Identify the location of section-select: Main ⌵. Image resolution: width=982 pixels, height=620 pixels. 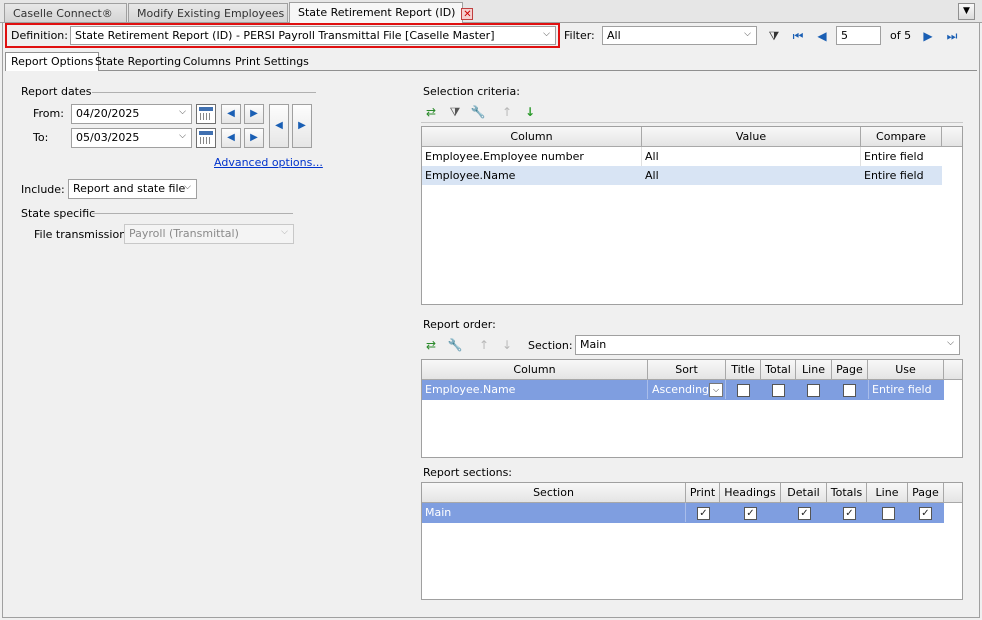
(767, 345).